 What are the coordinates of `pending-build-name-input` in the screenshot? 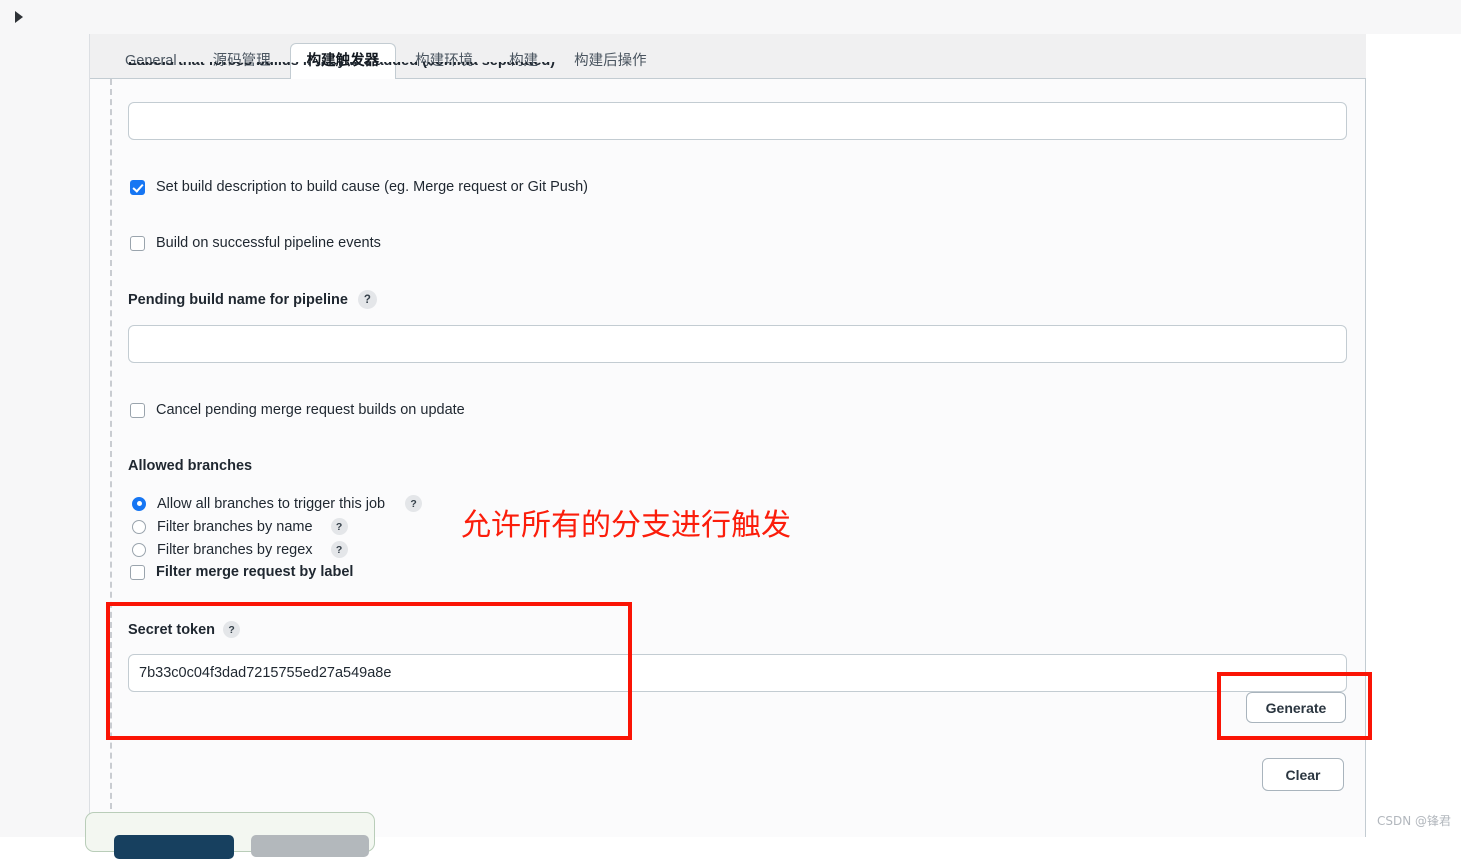 It's located at (737, 344).